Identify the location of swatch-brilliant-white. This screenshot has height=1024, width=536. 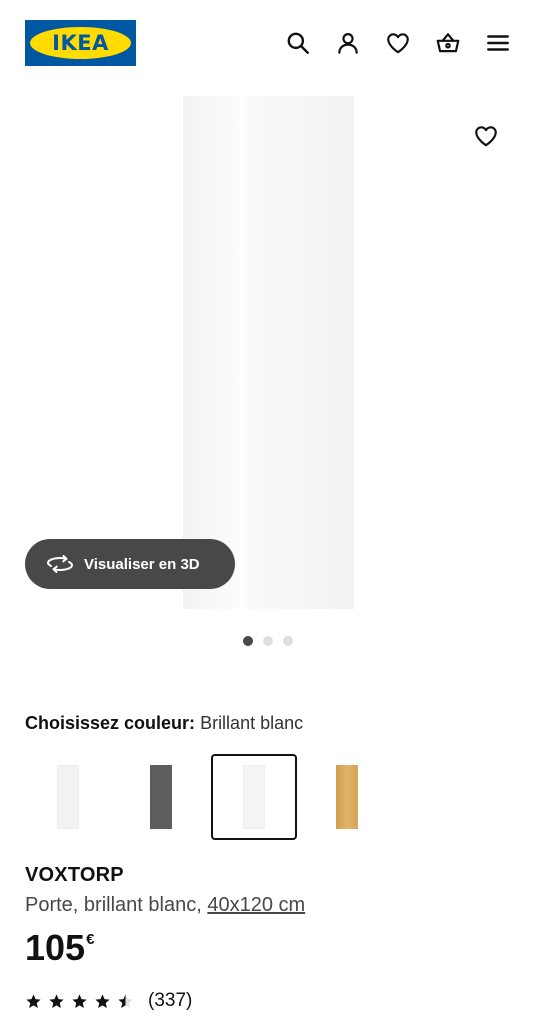
(254, 797).